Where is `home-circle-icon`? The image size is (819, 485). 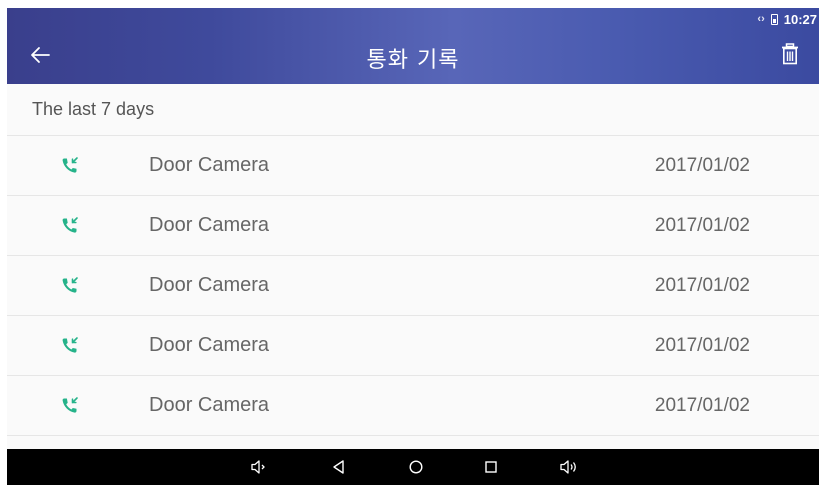 home-circle-icon is located at coordinates (416, 467).